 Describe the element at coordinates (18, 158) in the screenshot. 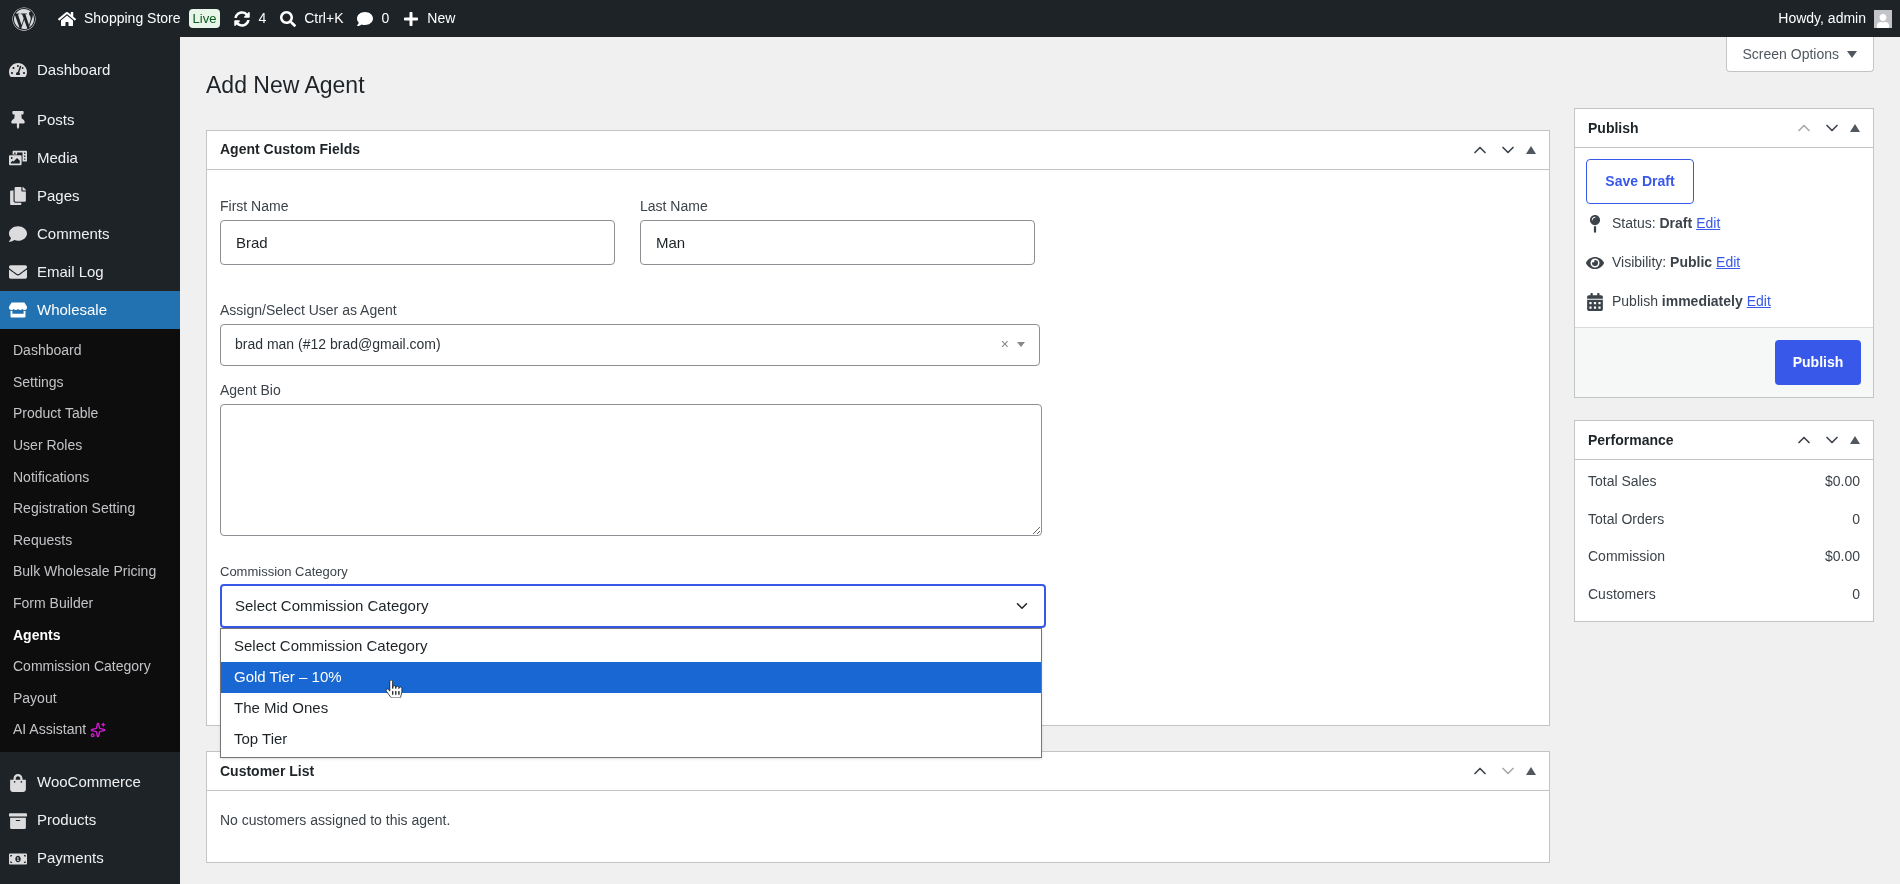

I see `media-icon` at that location.